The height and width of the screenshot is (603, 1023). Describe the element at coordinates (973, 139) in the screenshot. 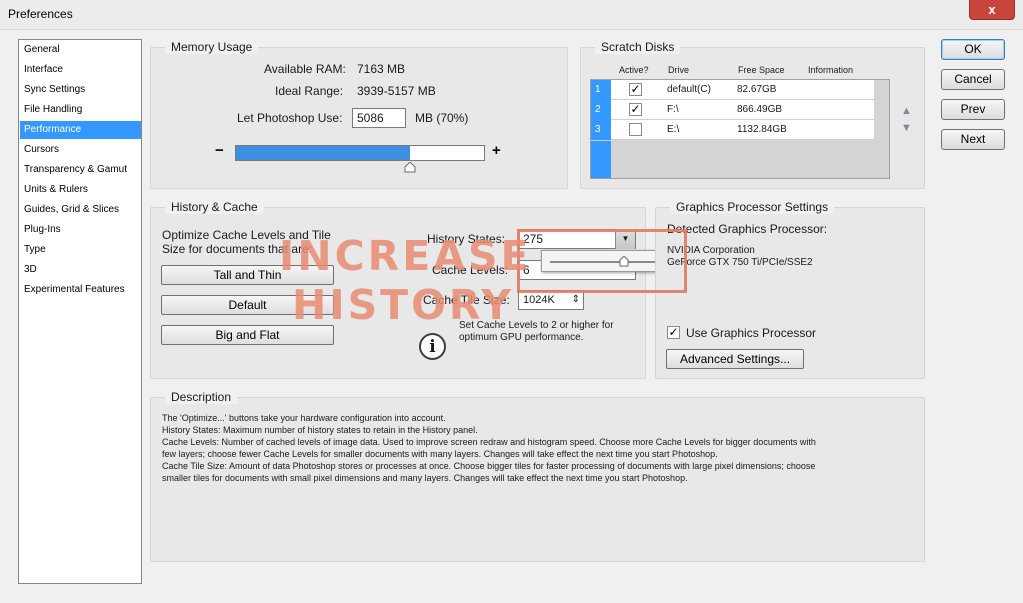

I see `next-button: Next` at that location.